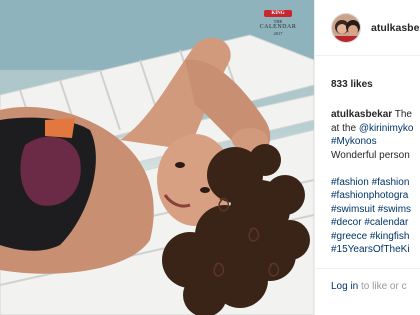  I want to click on watermark-year: 2017, so click(278, 33).